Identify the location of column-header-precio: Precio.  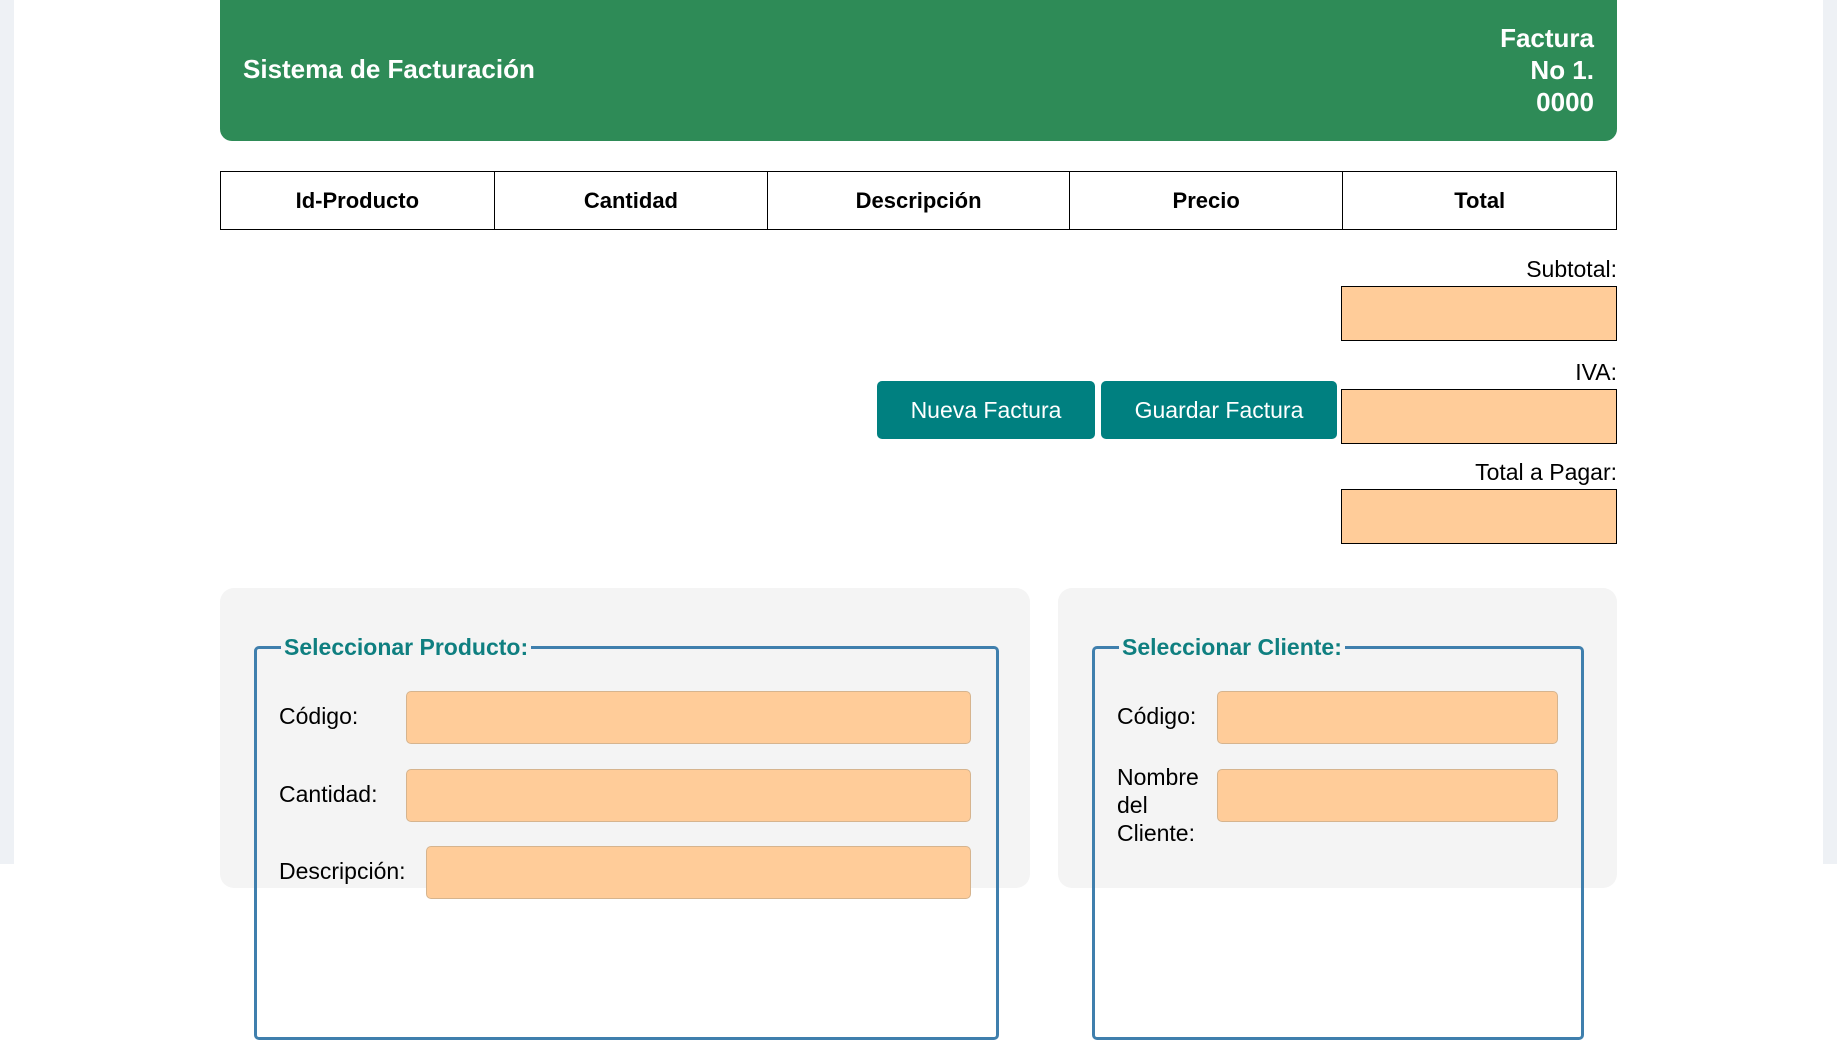
(1206, 200).